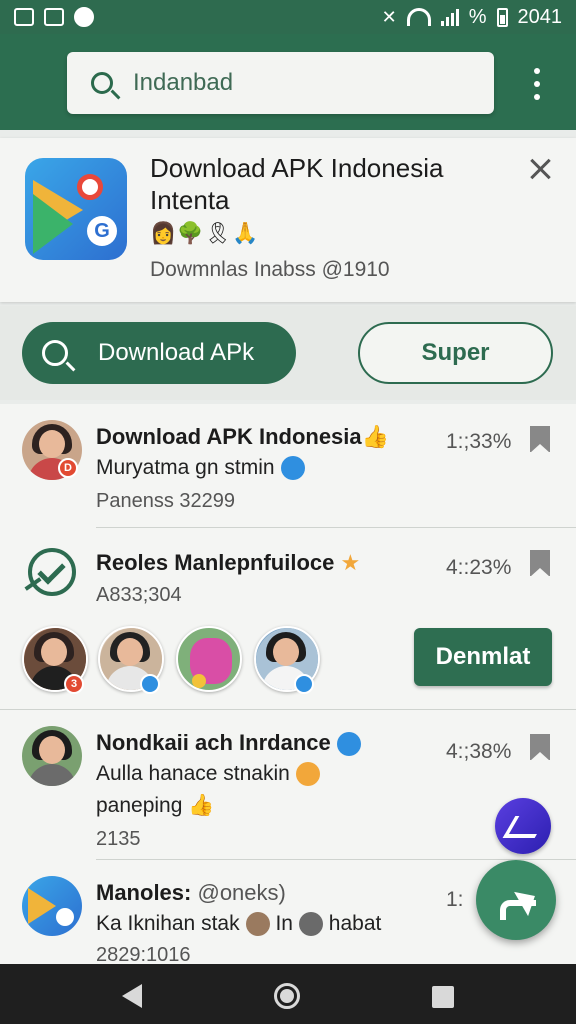 Image resolution: width=576 pixels, height=1024 pixels. Describe the element at coordinates (502, 17) in the screenshot. I see `battery-icon` at that location.